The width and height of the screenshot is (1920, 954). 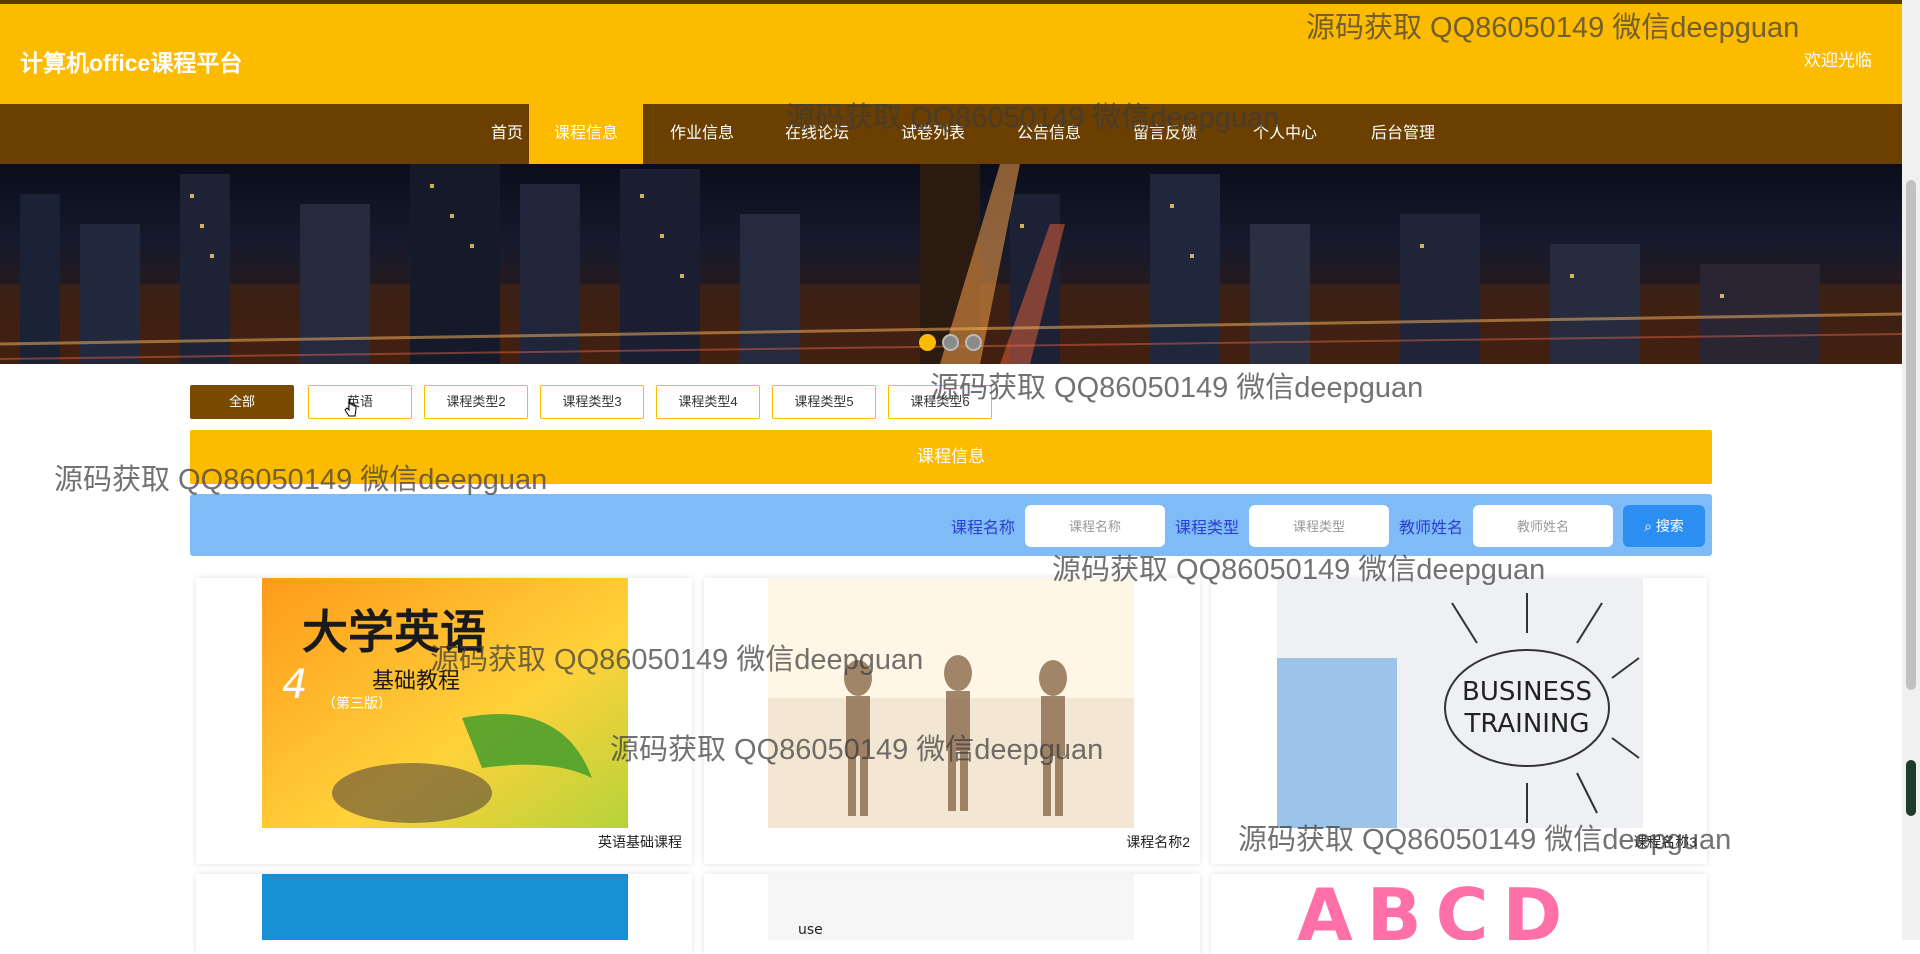 I want to click on nav-admin: 后台管理, so click(x=1403, y=134).